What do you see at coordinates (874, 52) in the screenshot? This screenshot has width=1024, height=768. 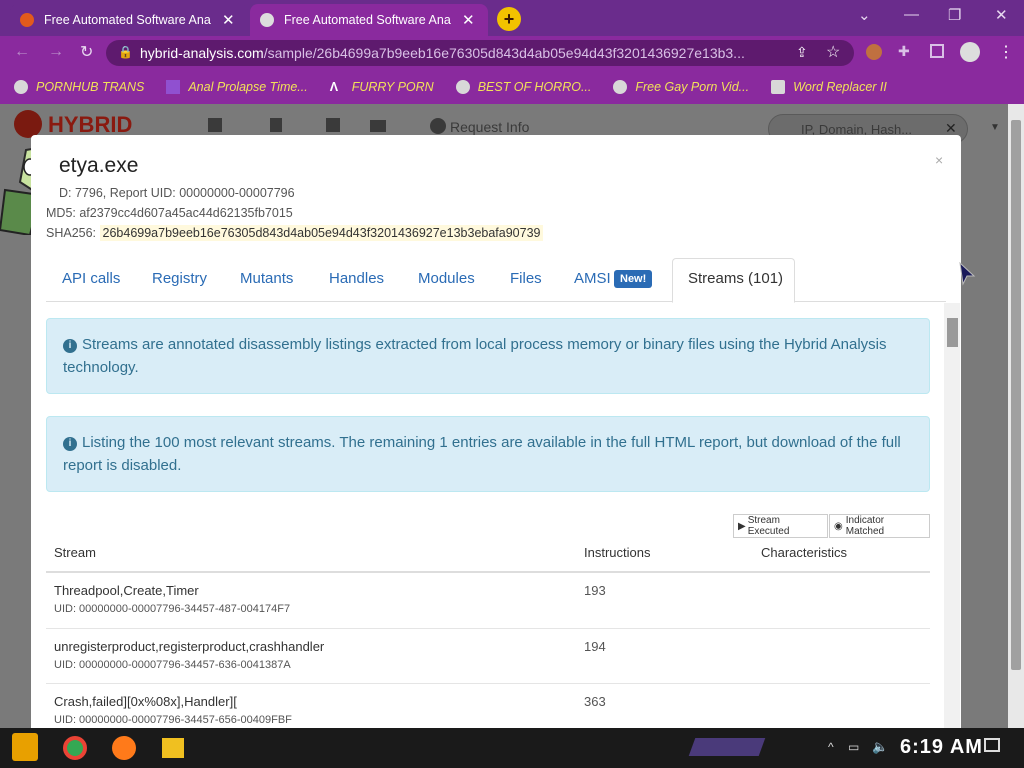 I see `extension-avatar-icon` at bounding box center [874, 52].